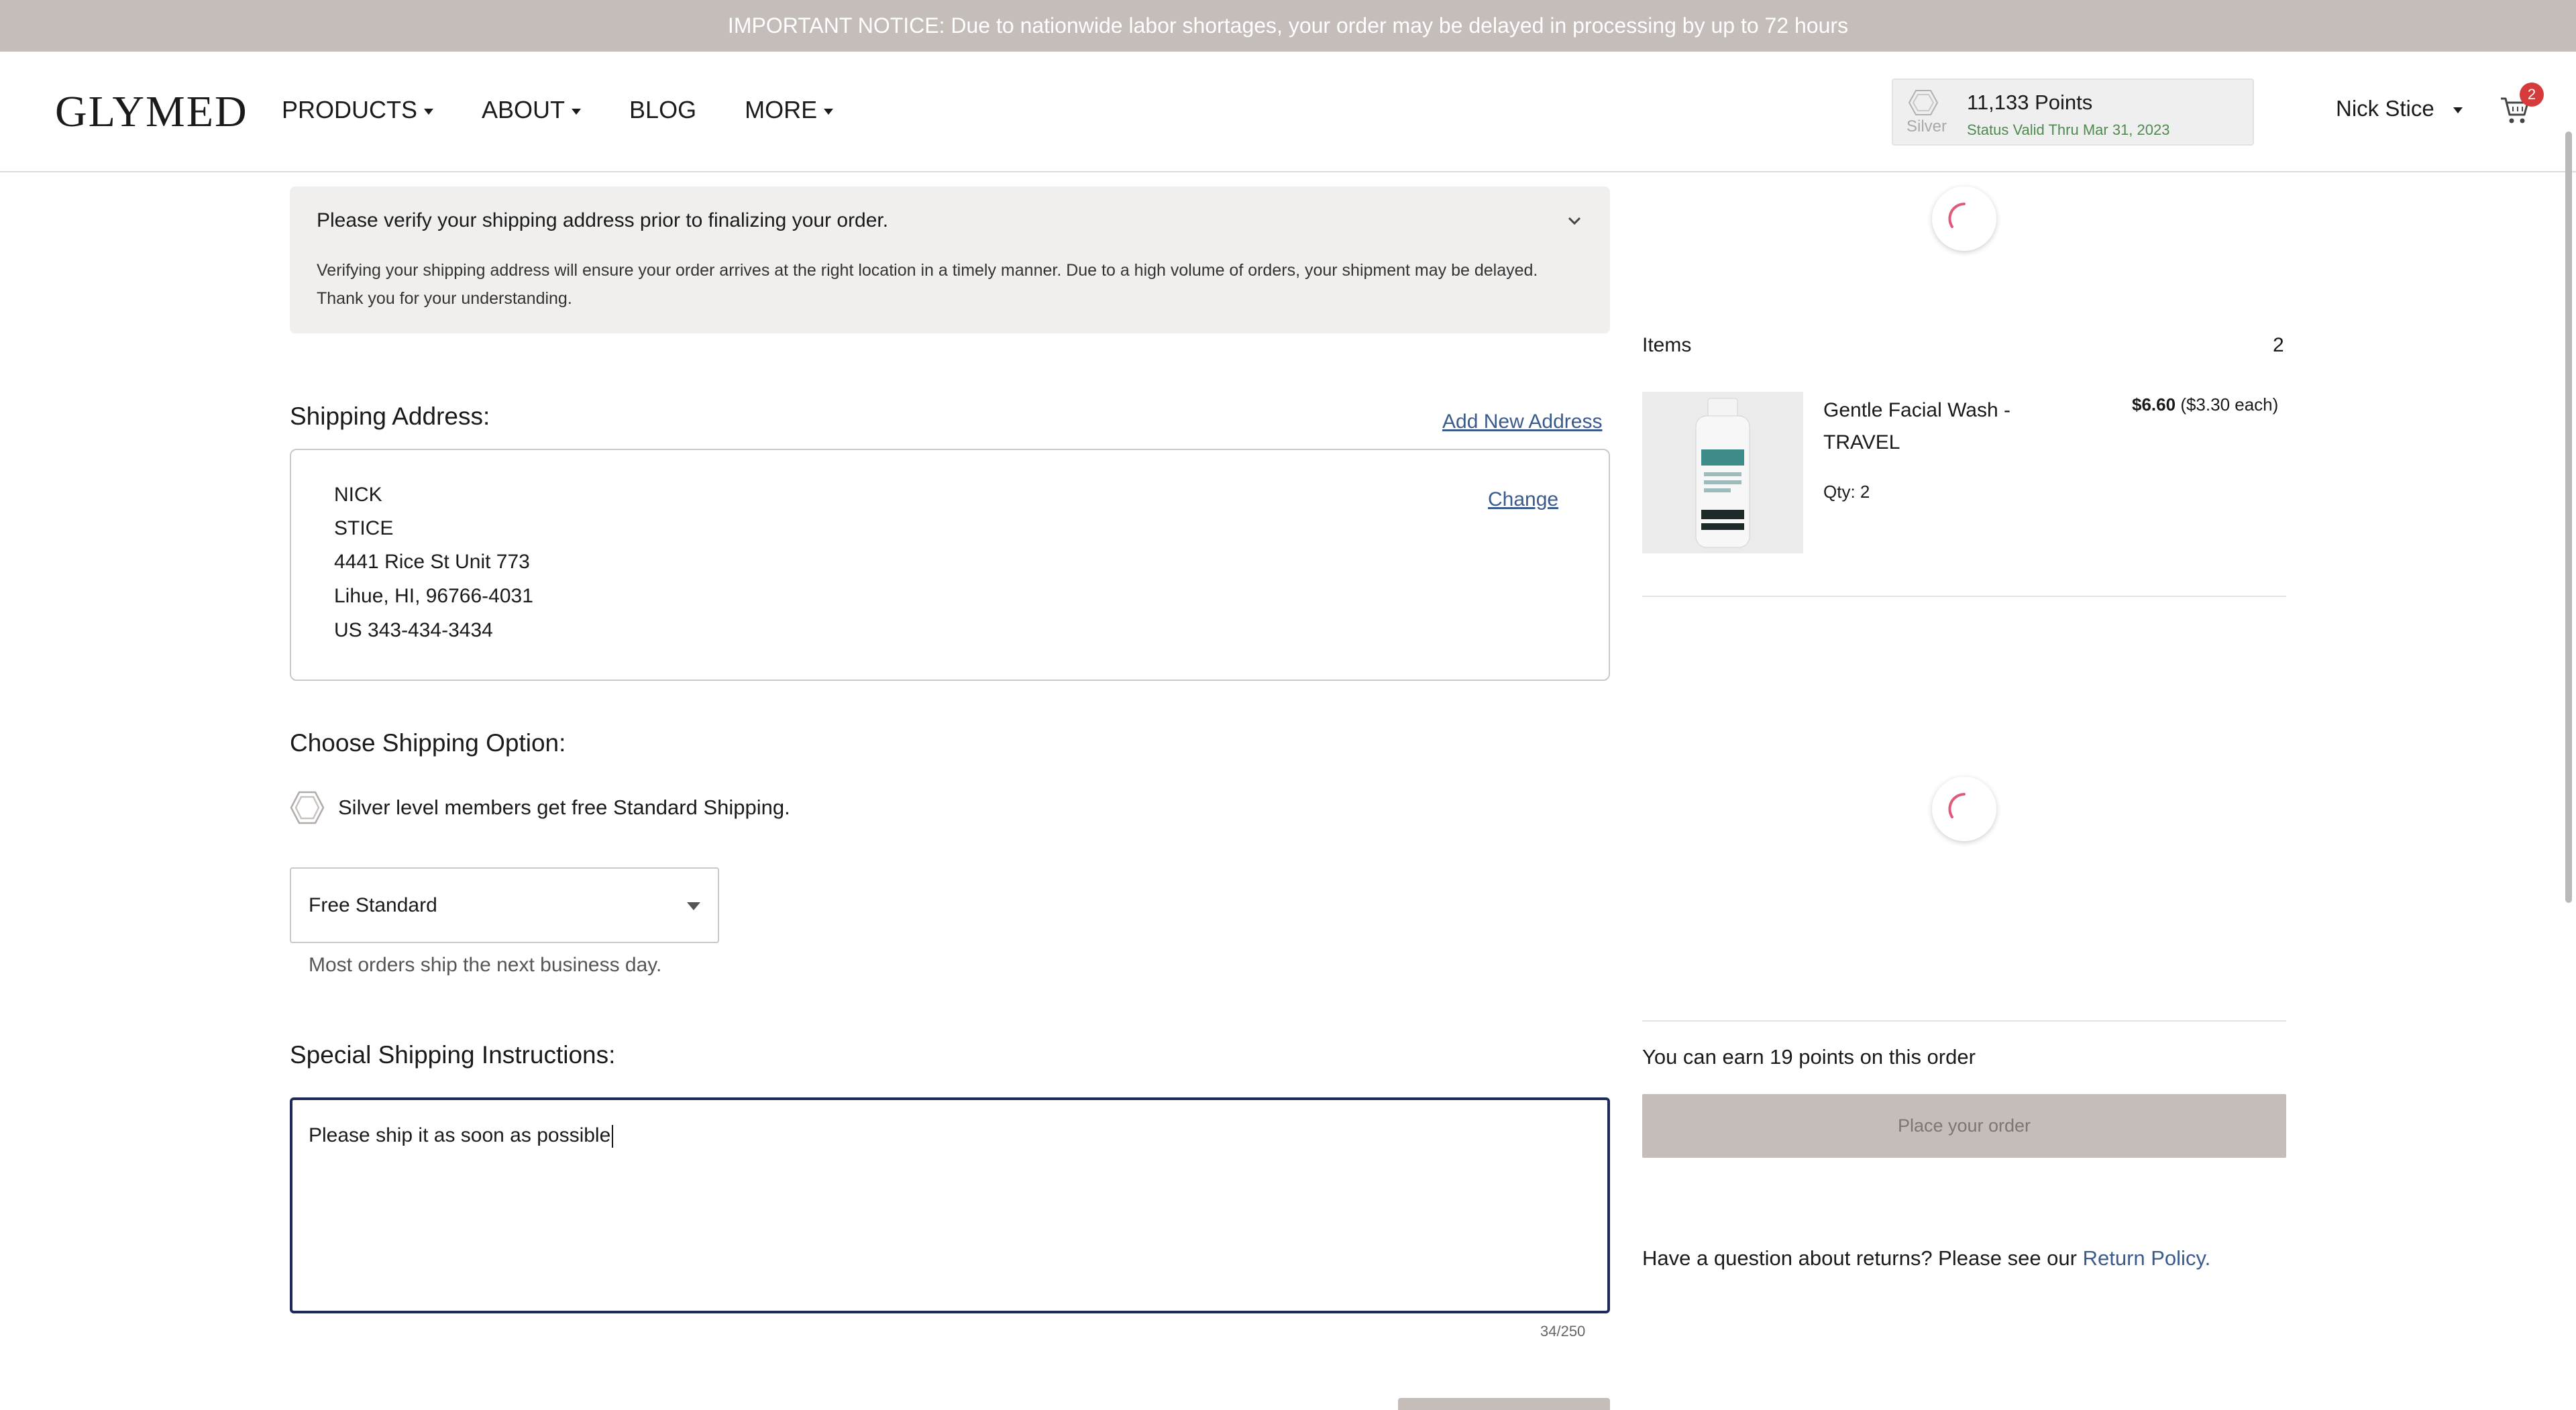 Image resolution: width=2576 pixels, height=1410 pixels. I want to click on user-menu: Nick Stice, so click(2399, 108).